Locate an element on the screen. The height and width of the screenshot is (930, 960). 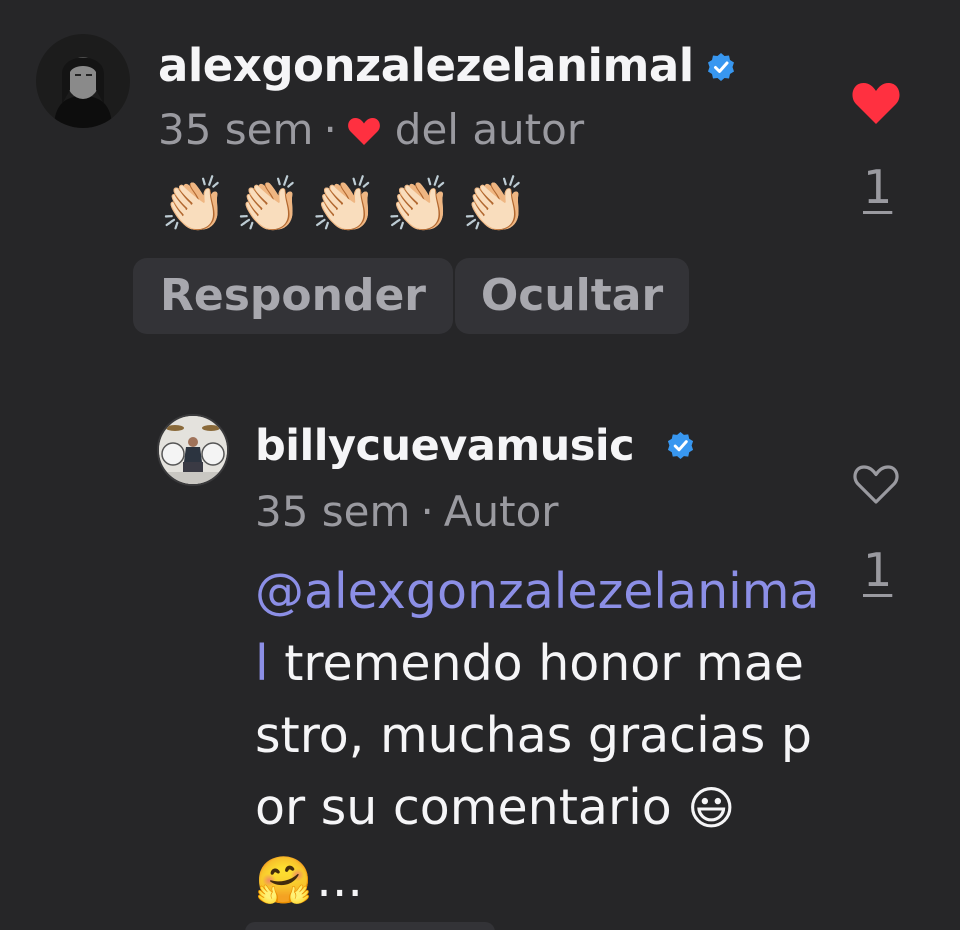
heart-outline-icon is located at coordinates (876, 484).